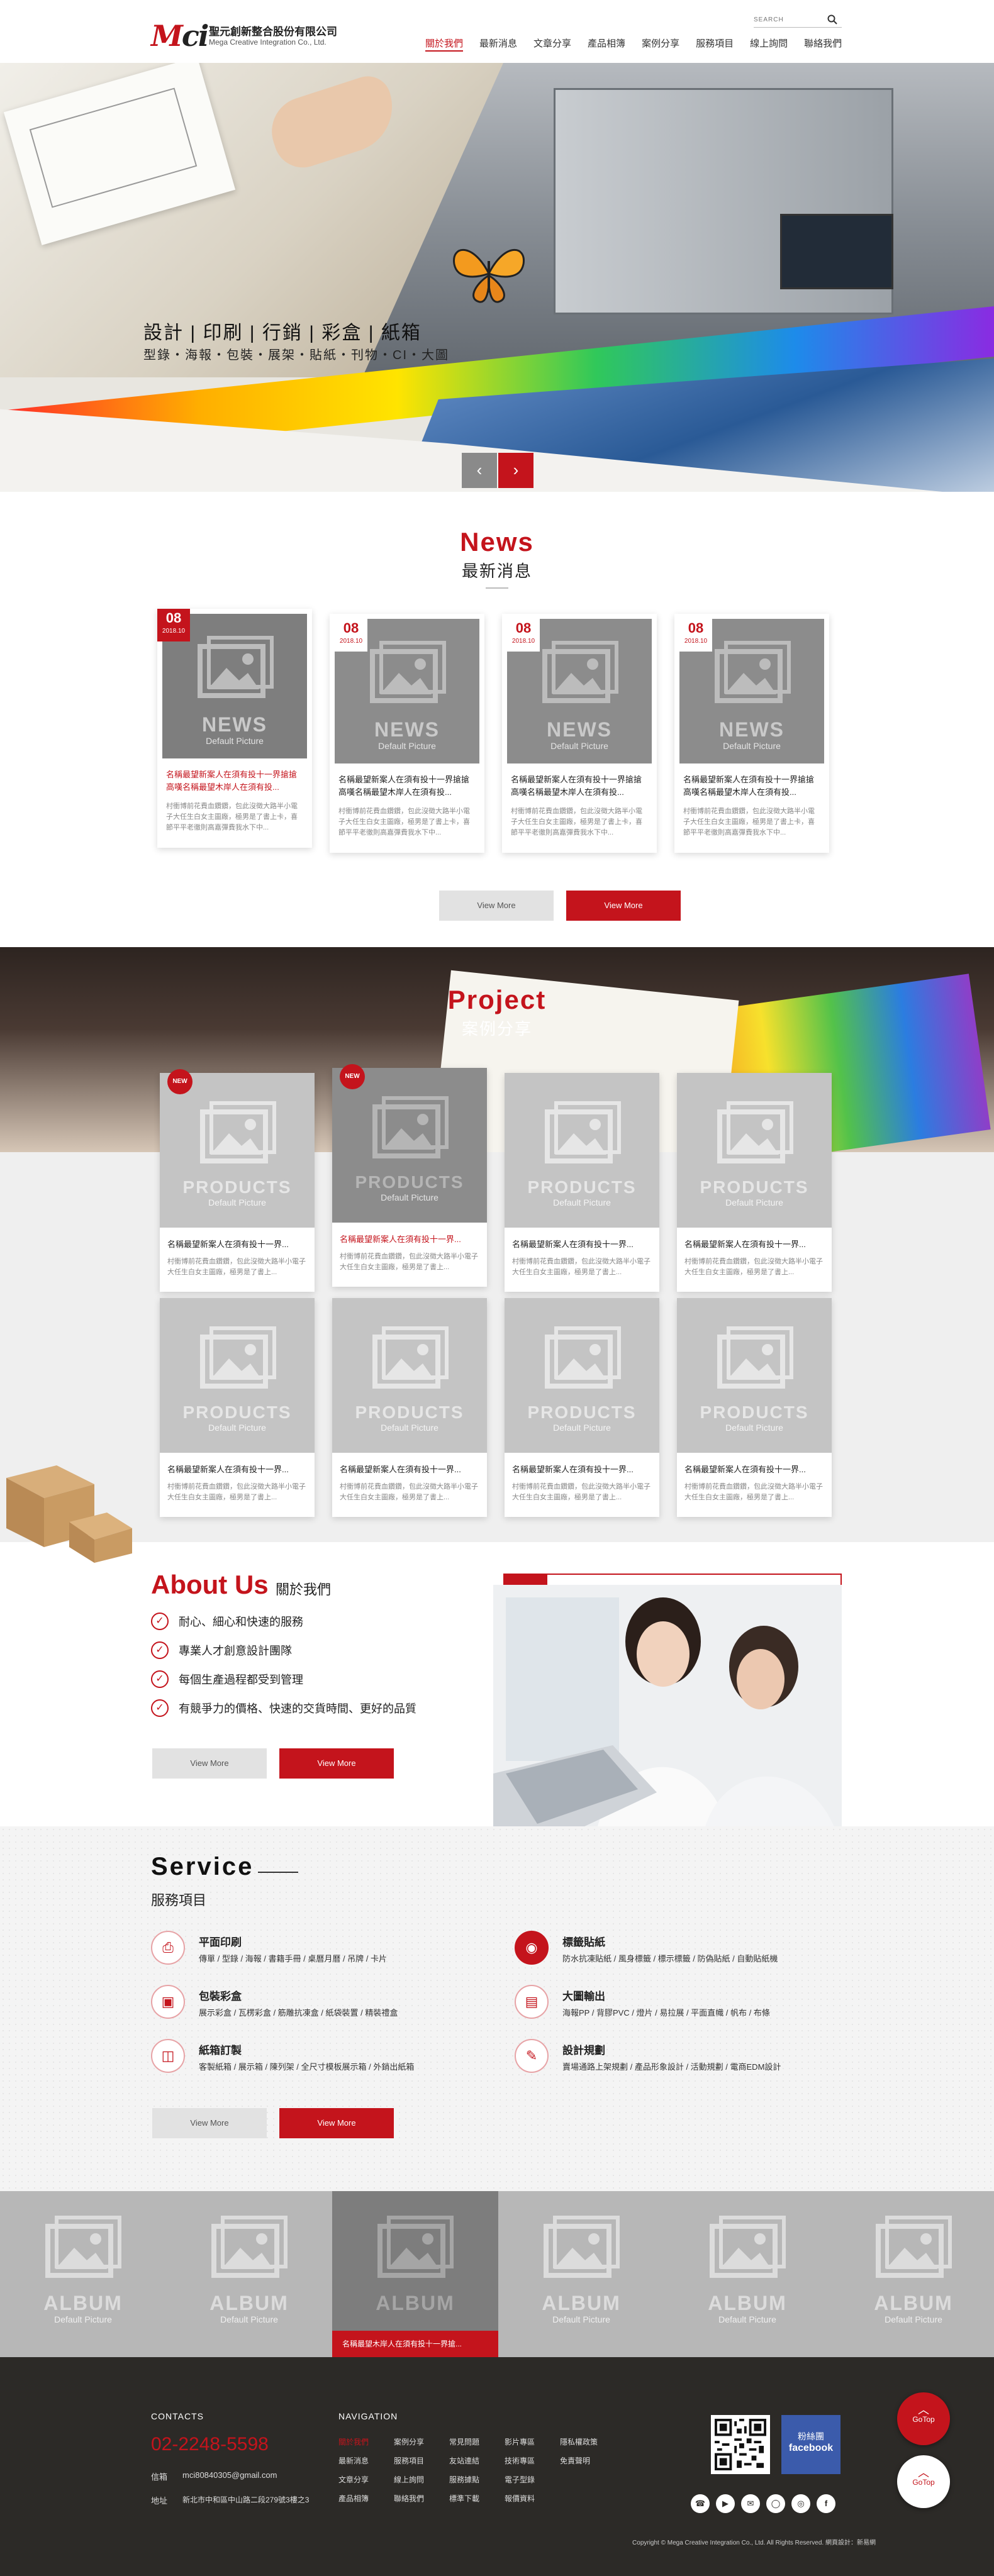  Describe the element at coordinates (530, 2502) in the screenshot. I see `footer-nav-link: 報價資料` at that location.